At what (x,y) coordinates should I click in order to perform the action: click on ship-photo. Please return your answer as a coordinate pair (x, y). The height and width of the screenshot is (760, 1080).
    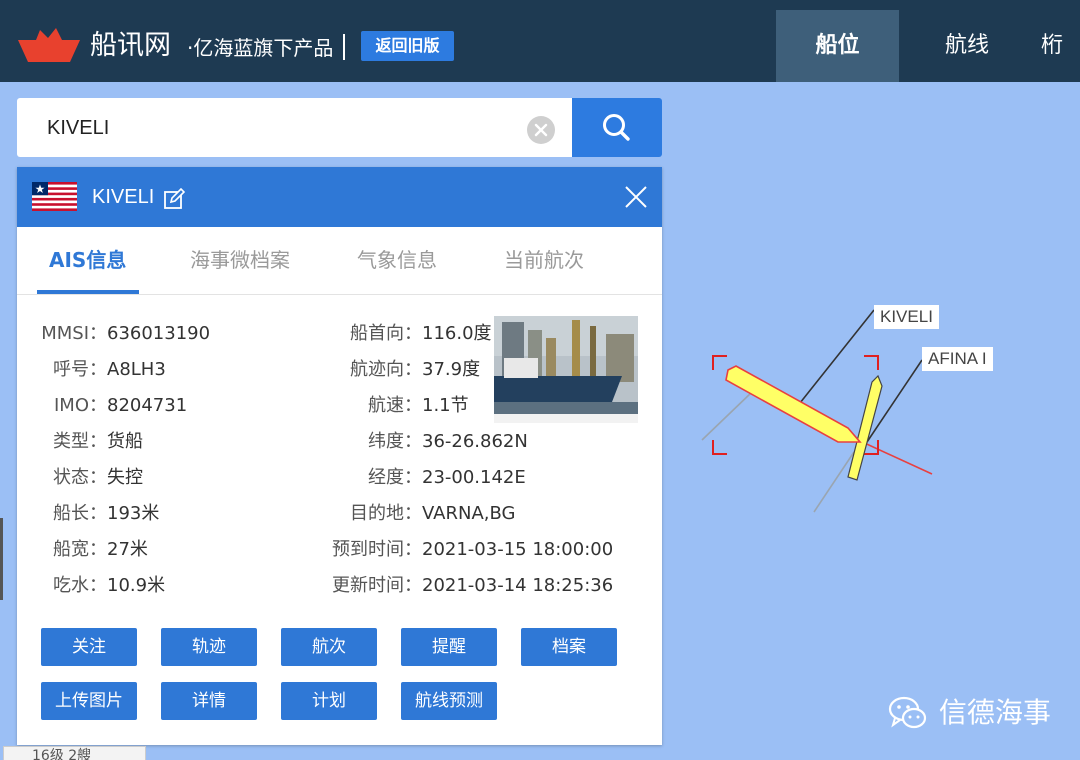
    Looking at the image, I should click on (566, 369).